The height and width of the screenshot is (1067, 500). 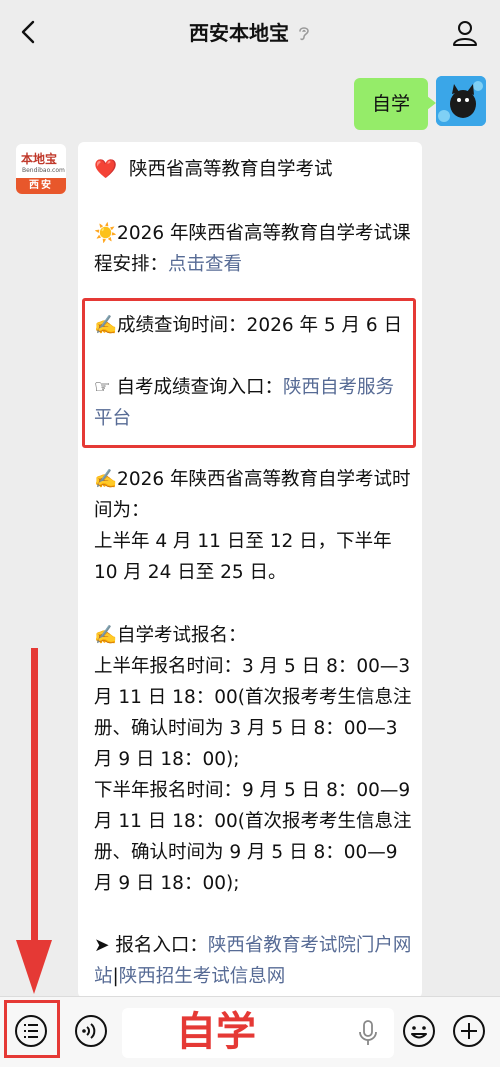 I want to click on menu-highlight-box, so click(x=32, y=1029).